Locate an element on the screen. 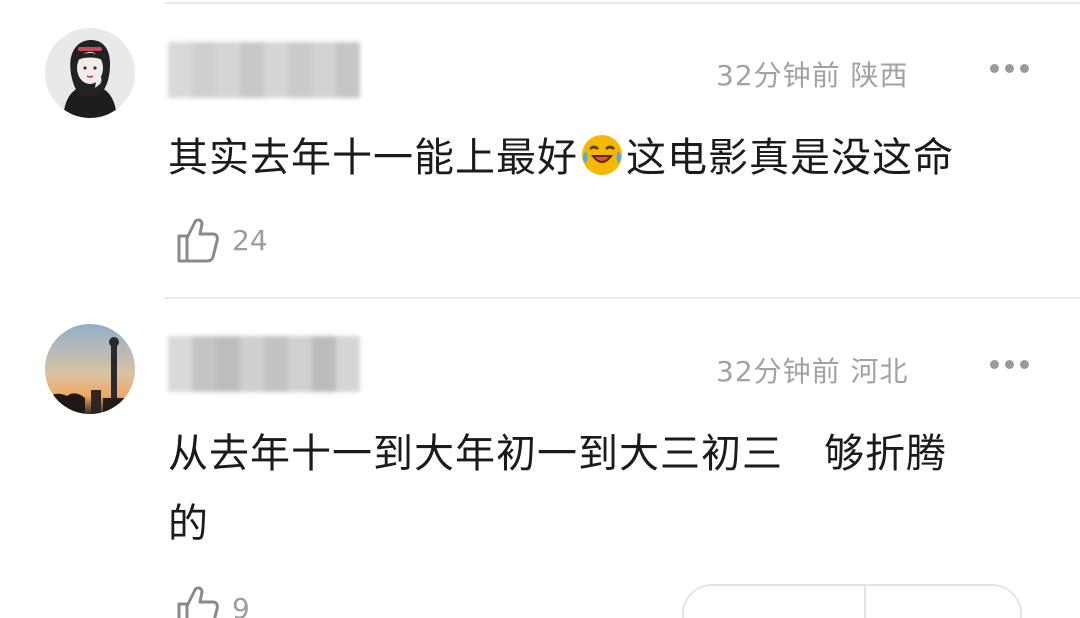 The width and height of the screenshot is (1080, 618). avatar-illustration is located at coordinates (90, 73).